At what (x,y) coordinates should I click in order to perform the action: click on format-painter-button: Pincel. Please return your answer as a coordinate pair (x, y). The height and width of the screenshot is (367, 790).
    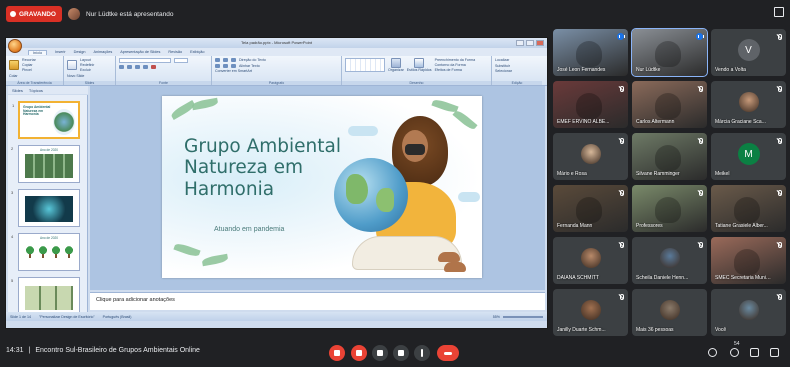
    Looking at the image, I should click on (29, 70).